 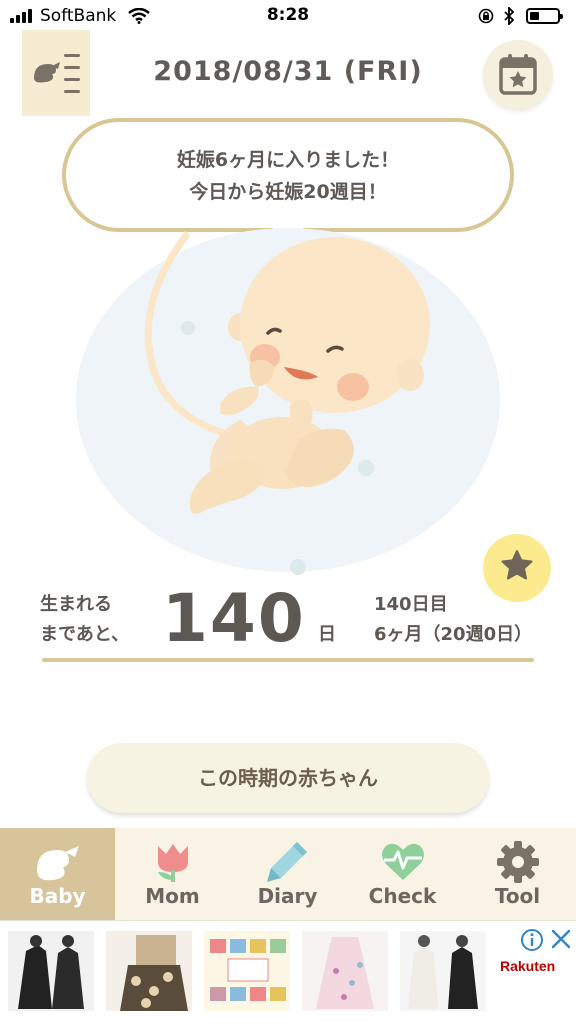 What do you see at coordinates (288, 778) in the screenshot?
I see `baby-this-period-button: この時期の赤ちゃん` at bounding box center [288, 778].